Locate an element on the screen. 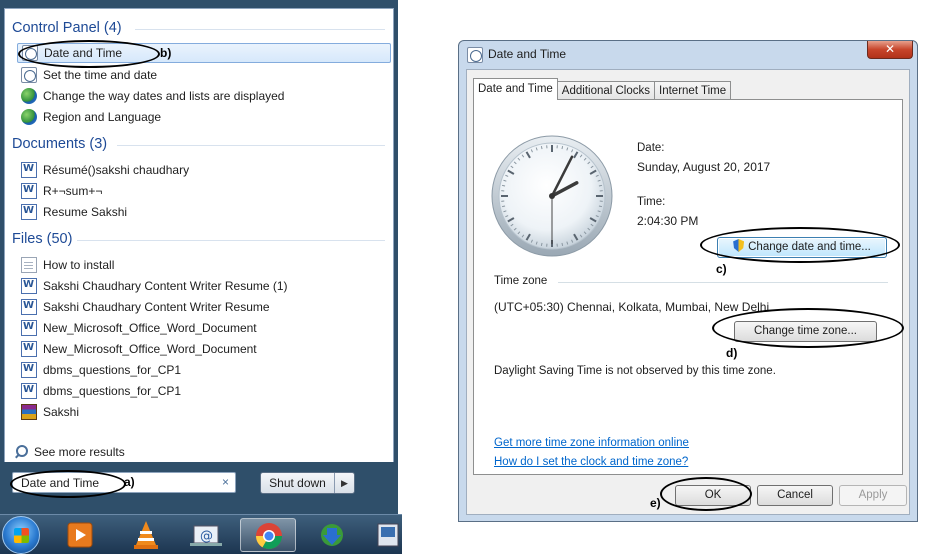 The image size is (932, 556). app-button is located at coordinates (386, 535).